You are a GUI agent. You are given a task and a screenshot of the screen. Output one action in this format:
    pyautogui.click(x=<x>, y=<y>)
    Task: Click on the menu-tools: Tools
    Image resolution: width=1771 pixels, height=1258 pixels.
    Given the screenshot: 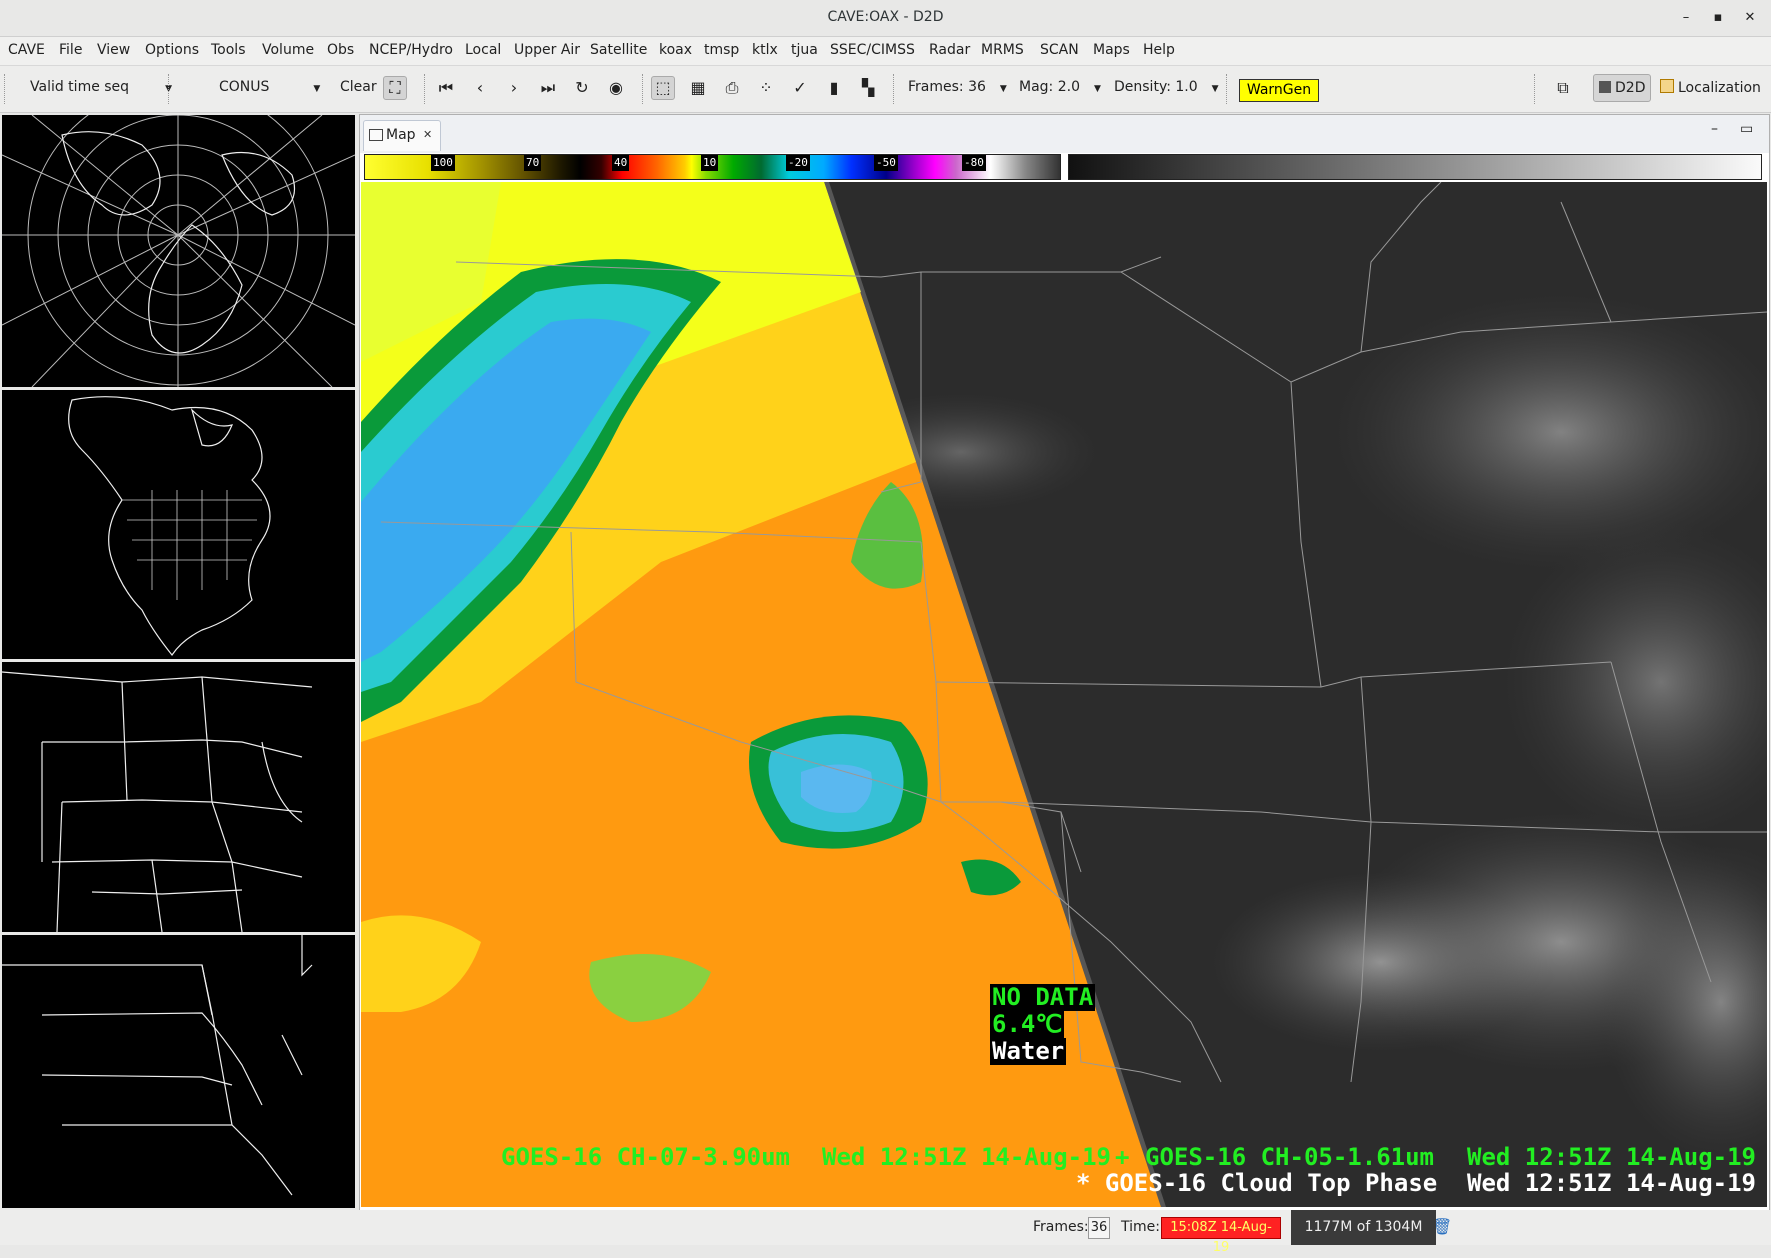 What is the action you would take?
    pyautogui.click(x=228, y=50)
    